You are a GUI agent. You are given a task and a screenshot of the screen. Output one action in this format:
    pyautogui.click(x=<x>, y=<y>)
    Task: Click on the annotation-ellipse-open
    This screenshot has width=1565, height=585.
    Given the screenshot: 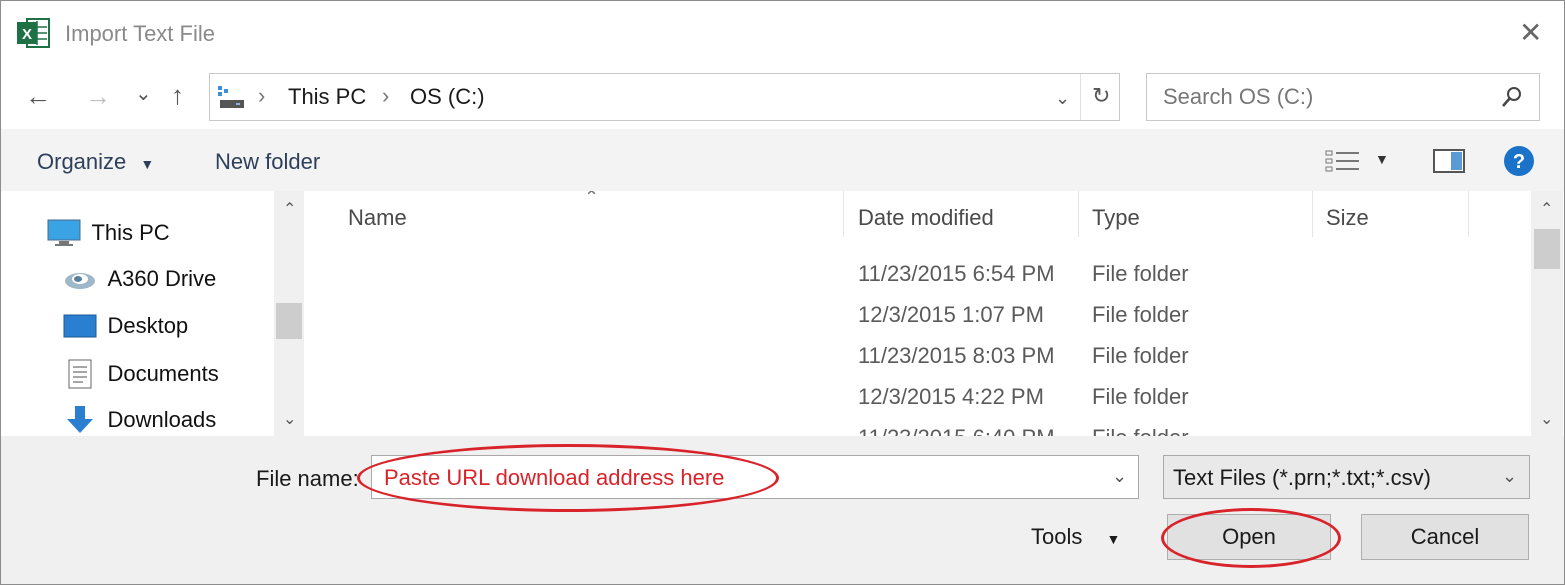 What is the action you would take?
    pyautogui.click(x=1251, y=538)
    